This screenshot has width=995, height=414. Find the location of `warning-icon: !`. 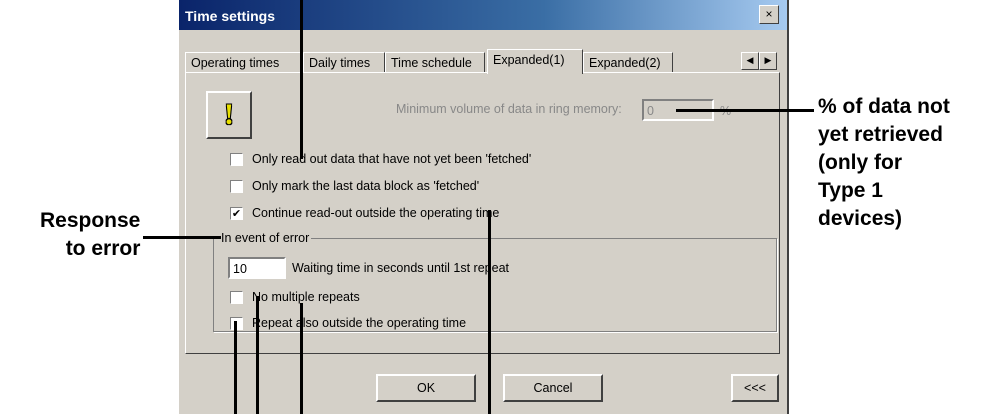

warning-icon: ! is located at coordinates (229, 115).